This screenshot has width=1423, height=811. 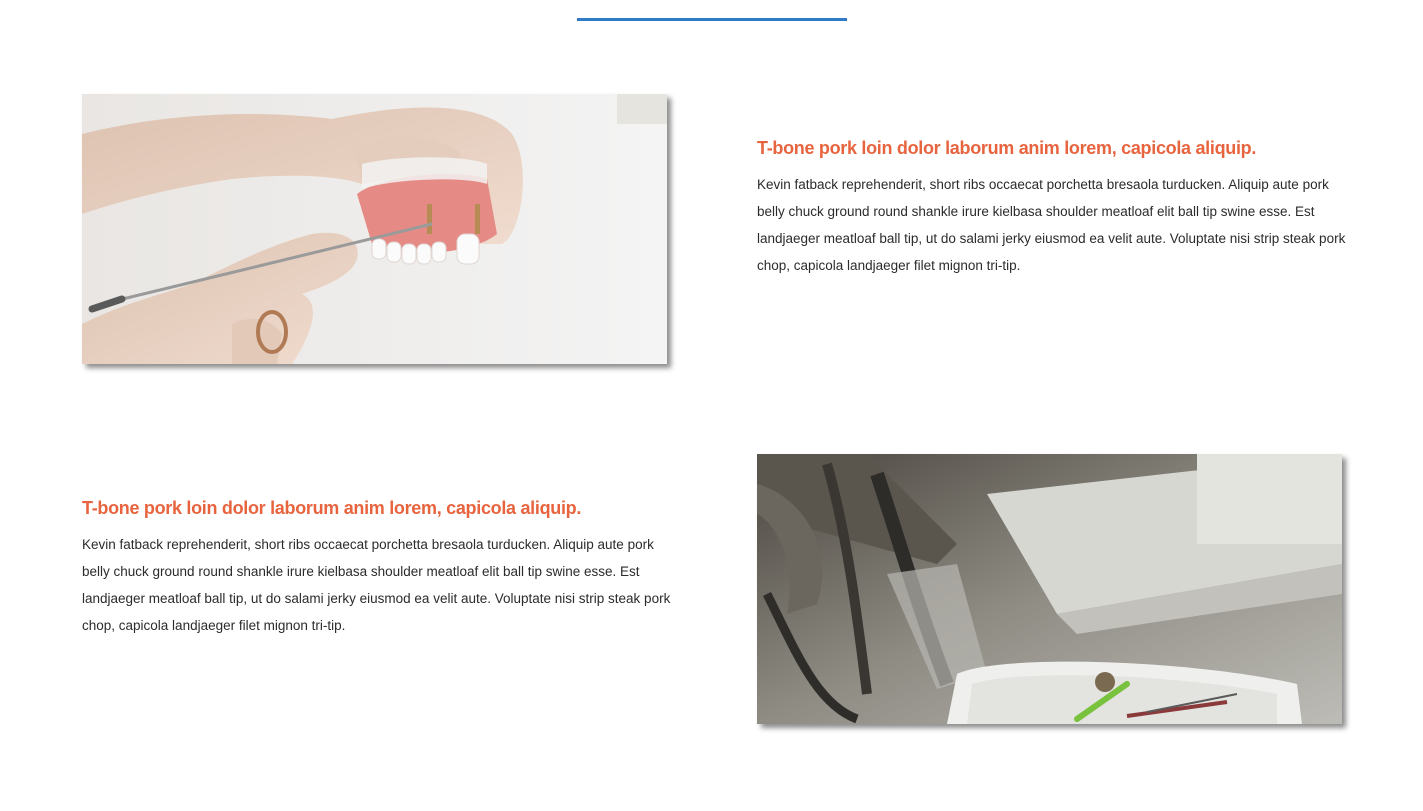 What do you see at coordinates (712, 19) in the screenshot?
I see `section-divider-line` at bounding box center [712, 19].